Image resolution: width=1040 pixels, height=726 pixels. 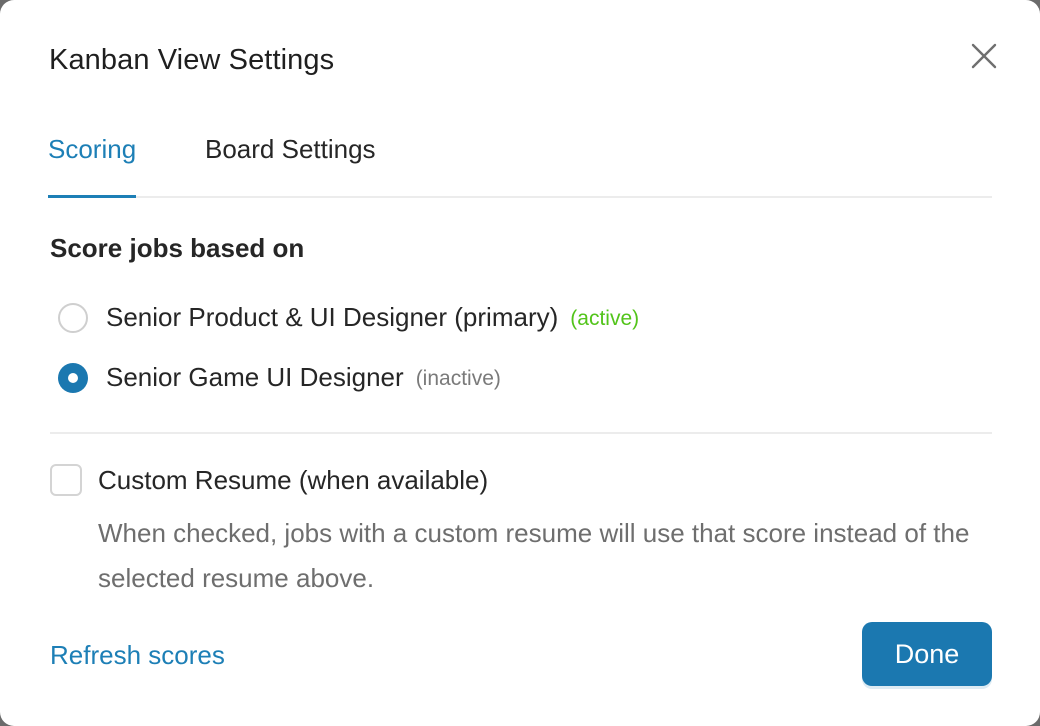 I want to click on section-title: Score jobs based on, so click(x=177, y=248).